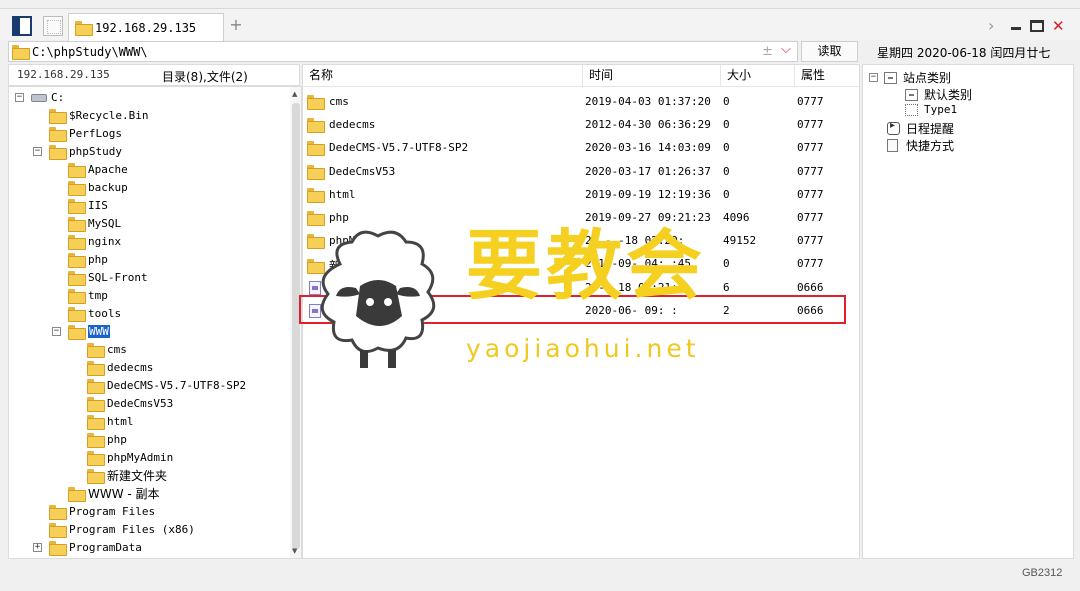 The height and width of the screenshot is (591, 1080). I want to click on maximize-button, so click(1037, 26).